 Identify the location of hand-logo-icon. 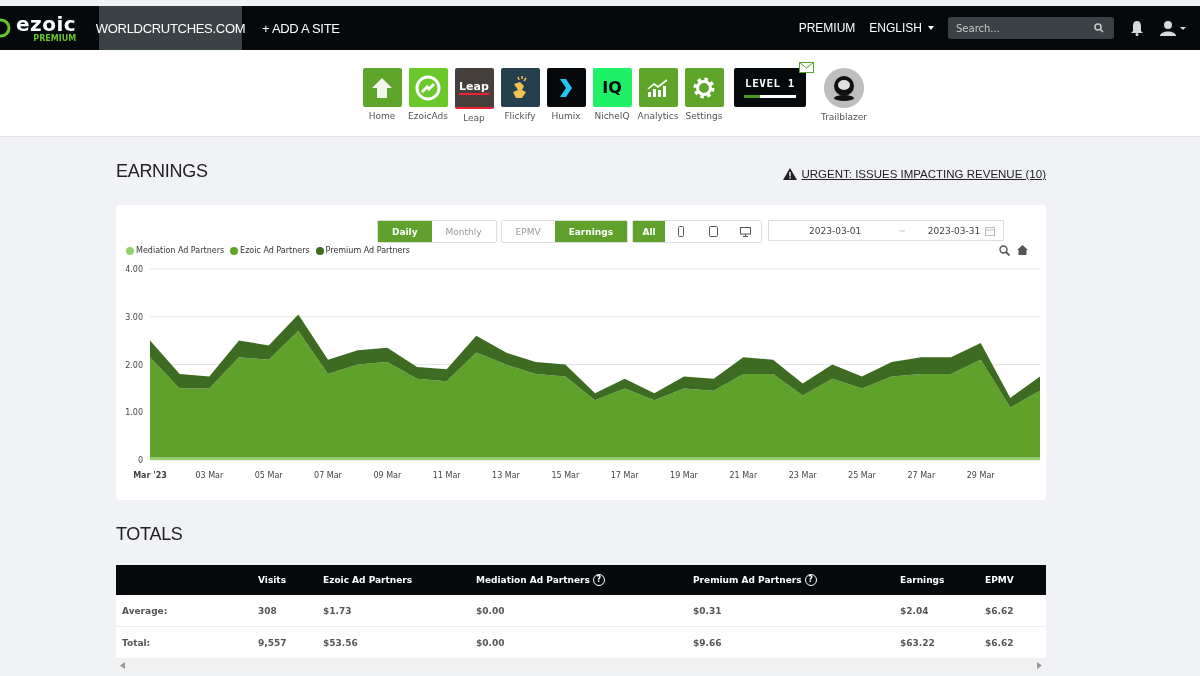
(520, 87).